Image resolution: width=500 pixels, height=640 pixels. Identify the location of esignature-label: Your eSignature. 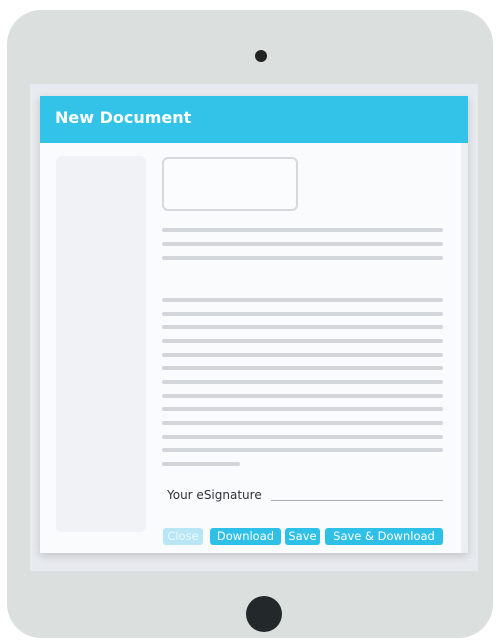
(214, 495).